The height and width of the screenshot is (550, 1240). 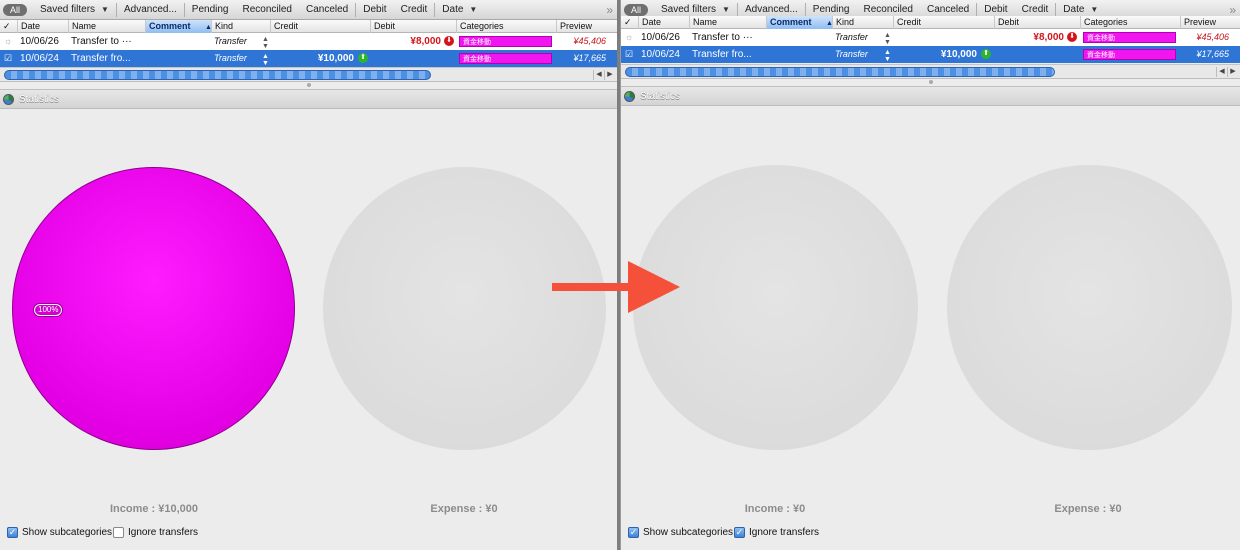 What do you see at coordinates (48, 310) in the screenshot?
I see `income-pie-percent-label: 100%` at bounding box center [48, 310].